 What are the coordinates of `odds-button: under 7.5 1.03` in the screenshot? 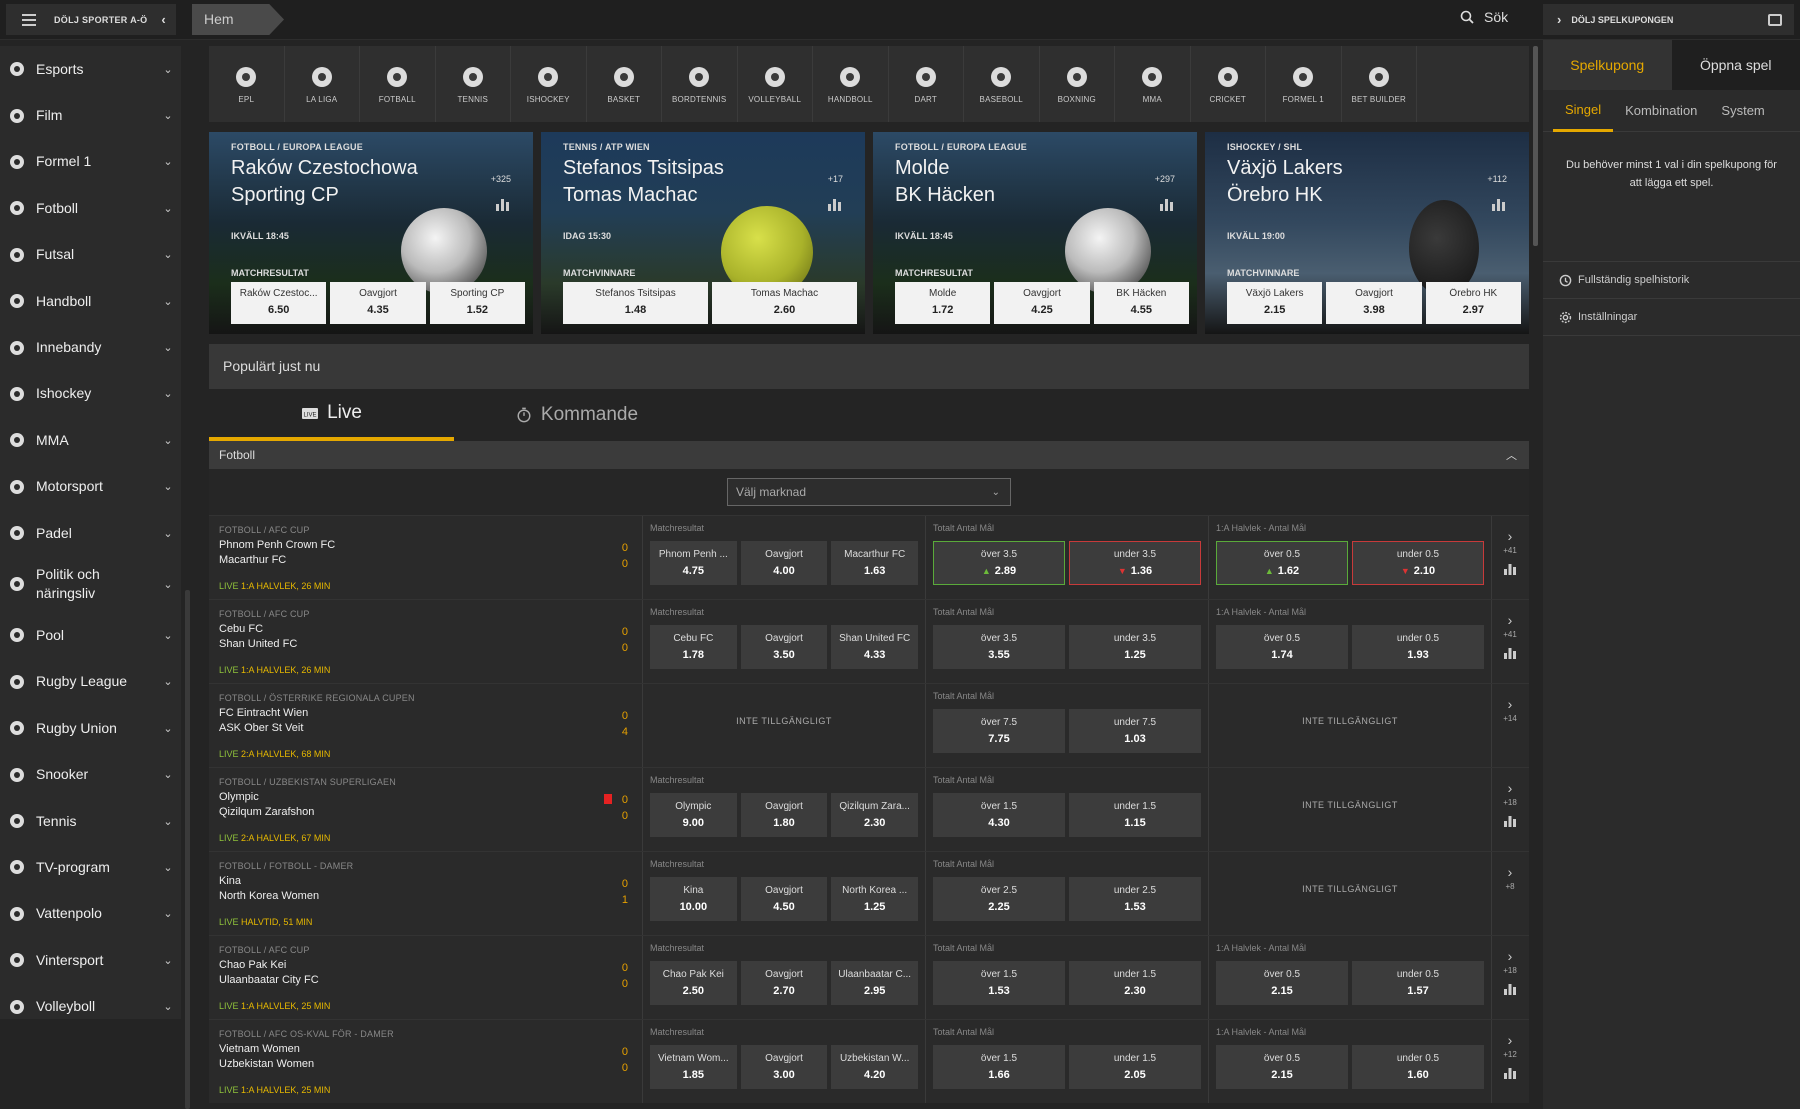 It's located at (1135, 731).